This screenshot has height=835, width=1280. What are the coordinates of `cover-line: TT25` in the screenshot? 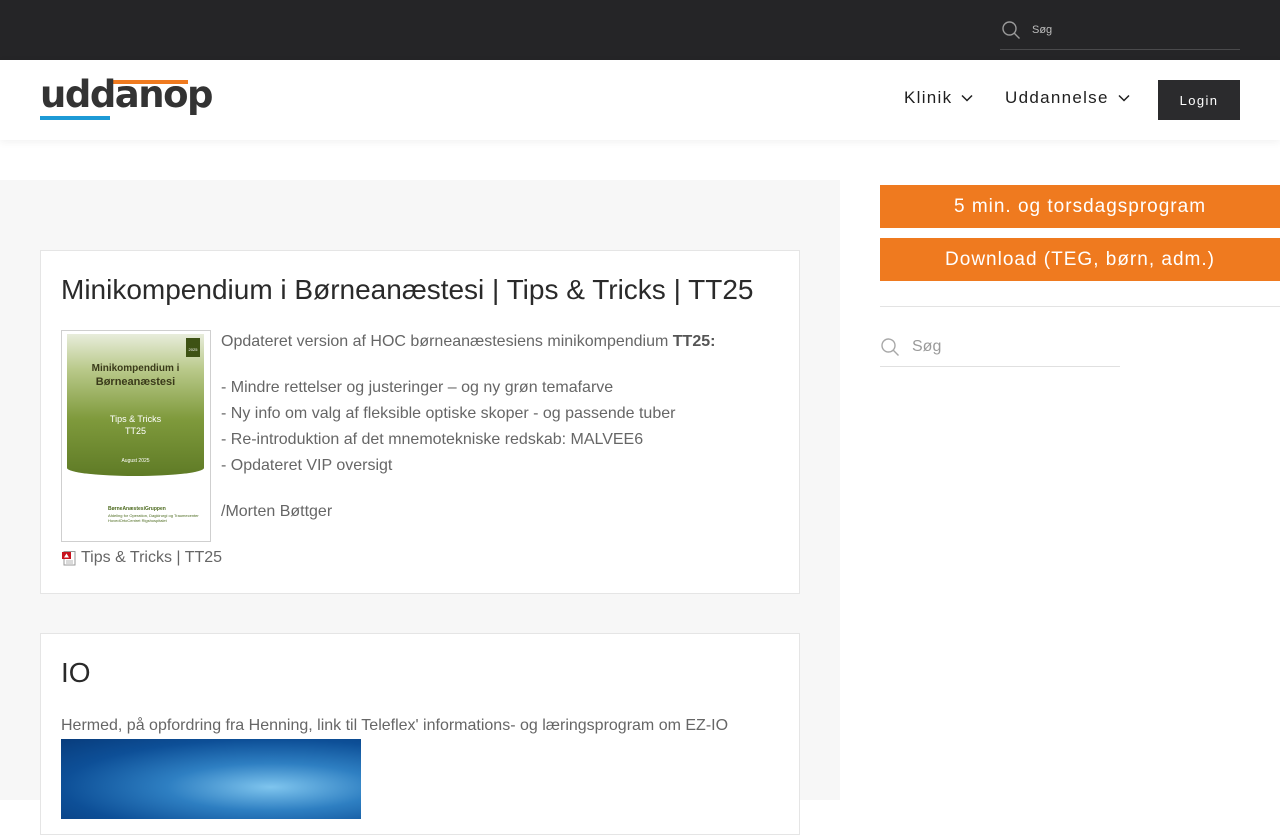 It's located at (135, 431).